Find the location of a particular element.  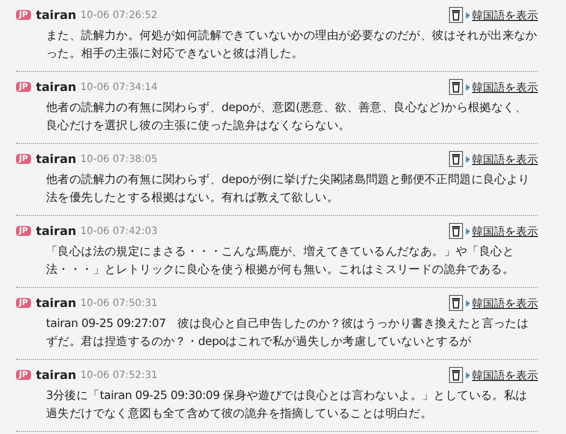

timestamp: 10-06 07:50:31 is located at coordinates (119, 303).